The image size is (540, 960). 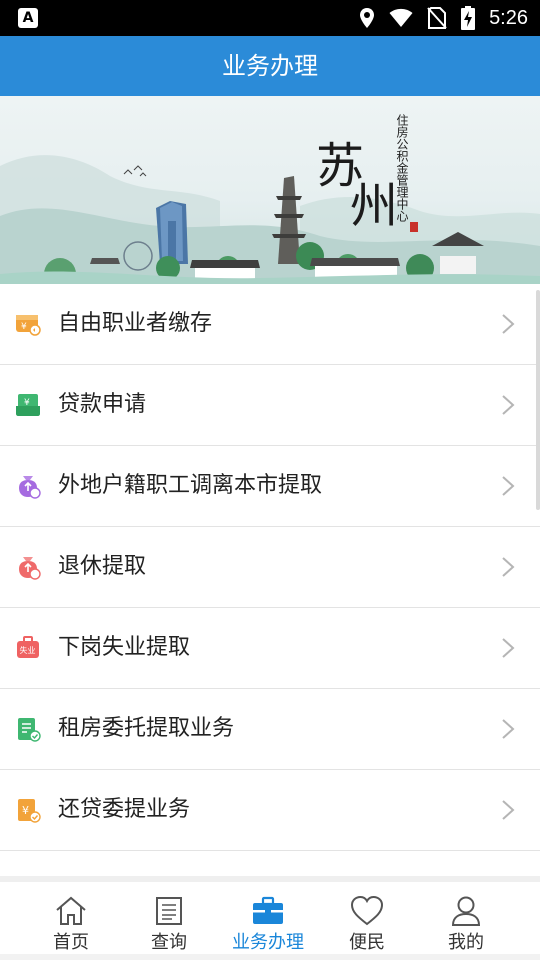 I want to click on user-icon, so click(x=466, y=911).